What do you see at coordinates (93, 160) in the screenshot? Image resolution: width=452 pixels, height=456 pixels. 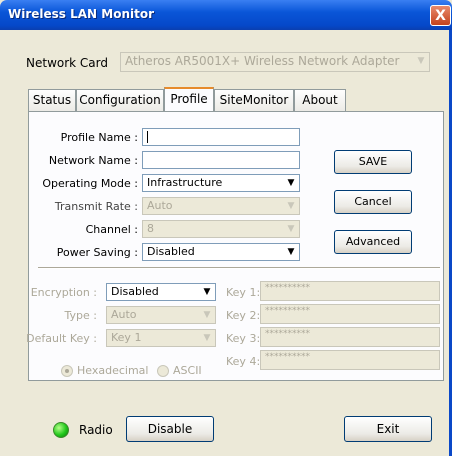 I see `network-name-label: Network Name :` at bounding box center [93, 160].